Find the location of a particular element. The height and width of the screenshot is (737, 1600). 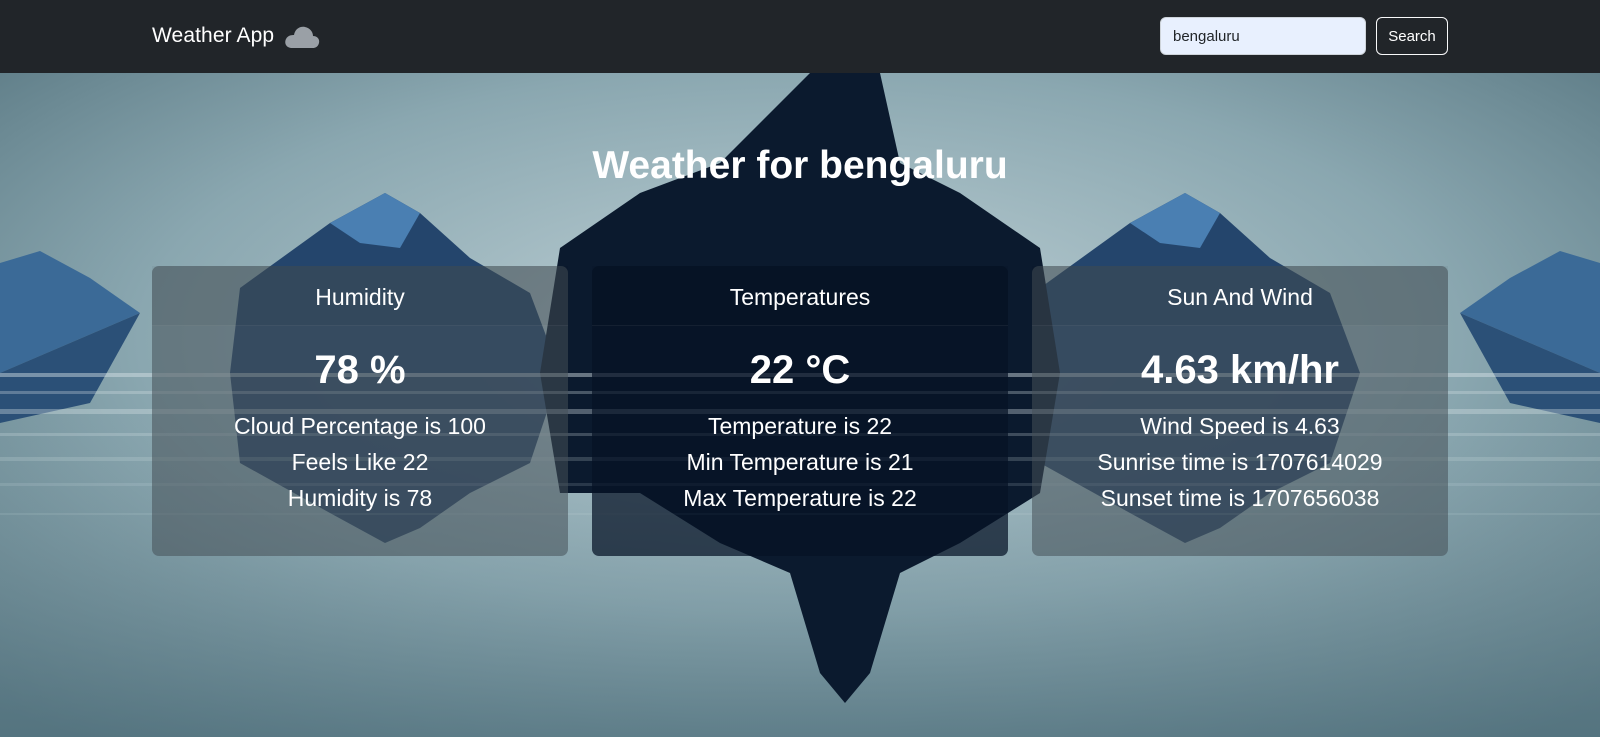

card-value: 4.63 km/hr is located at coordinates (1240, 370).